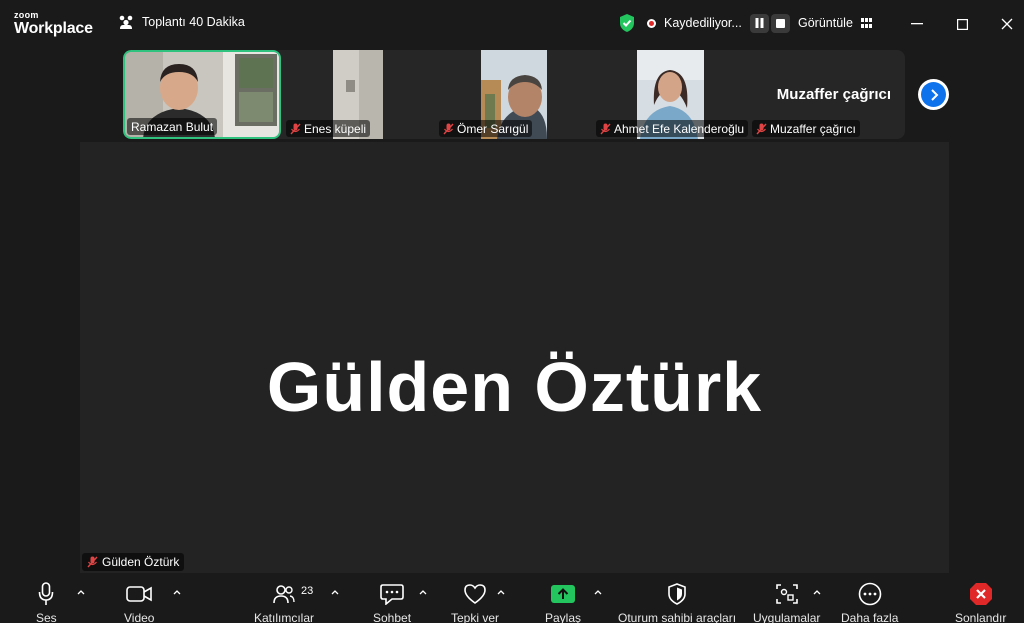  What do you see at coordinates (284, 617) in the screenshot?
I see `participants-label: Katılımcılar` at bounding box center [284, 617].